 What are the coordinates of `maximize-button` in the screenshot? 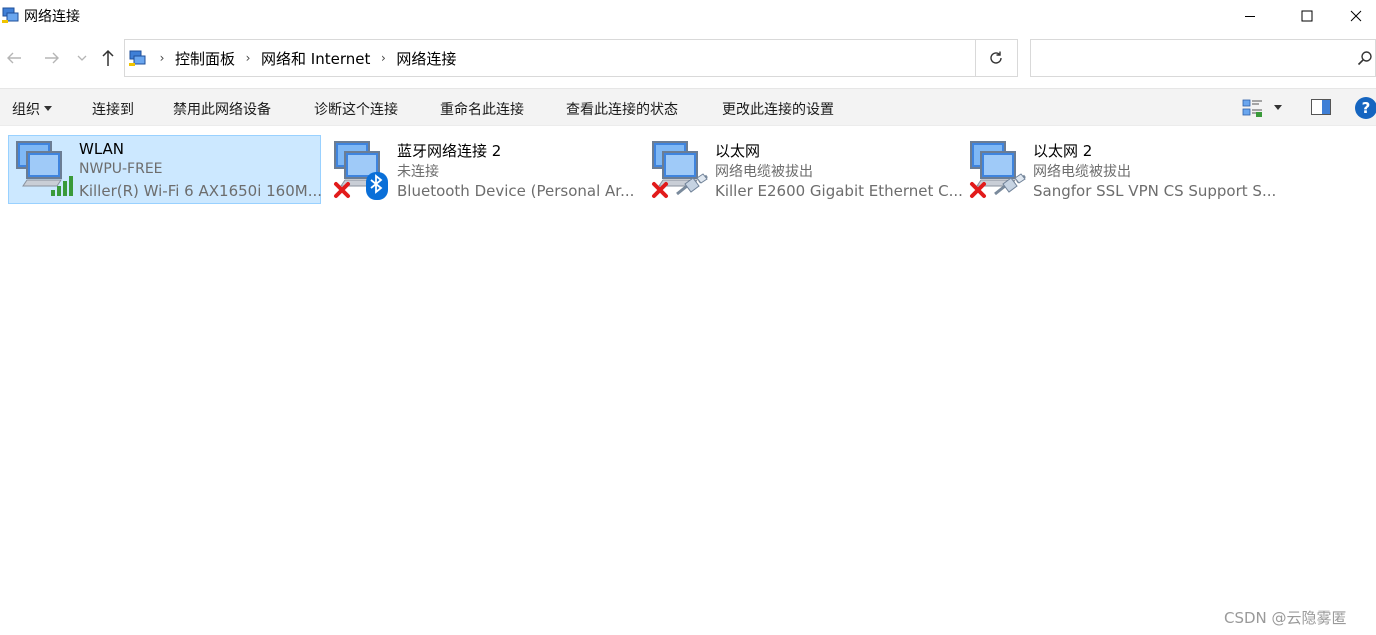 It's located at (1307, 16).